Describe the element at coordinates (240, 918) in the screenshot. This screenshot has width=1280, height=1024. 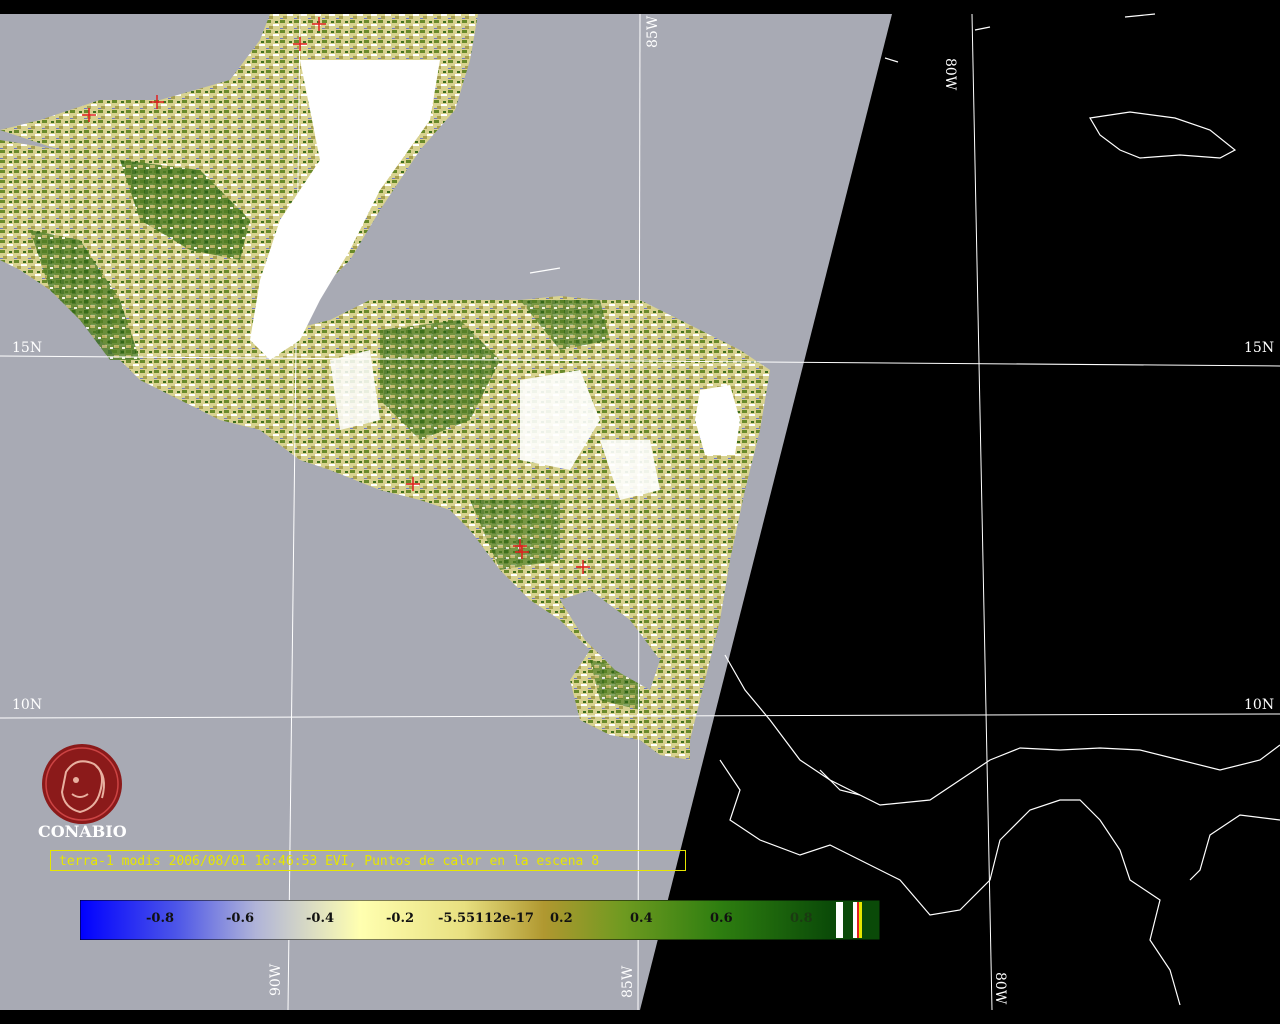
I see `legend-tick: -0.6` at that location.